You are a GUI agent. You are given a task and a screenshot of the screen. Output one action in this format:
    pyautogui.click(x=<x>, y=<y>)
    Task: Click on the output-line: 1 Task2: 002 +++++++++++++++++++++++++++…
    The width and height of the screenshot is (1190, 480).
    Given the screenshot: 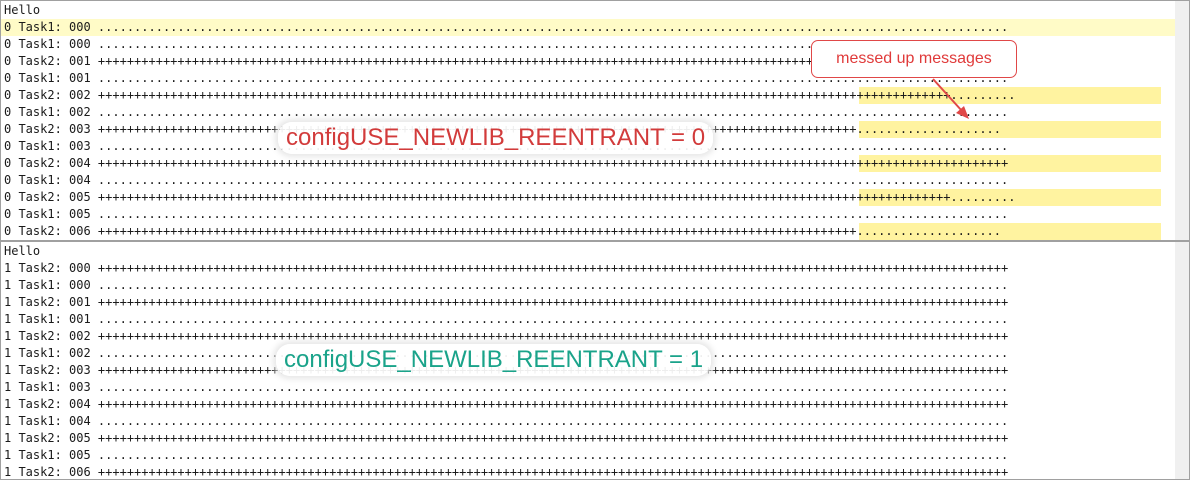 What is the action you would take?
    pyautogui.click(x=588, y=336)
    